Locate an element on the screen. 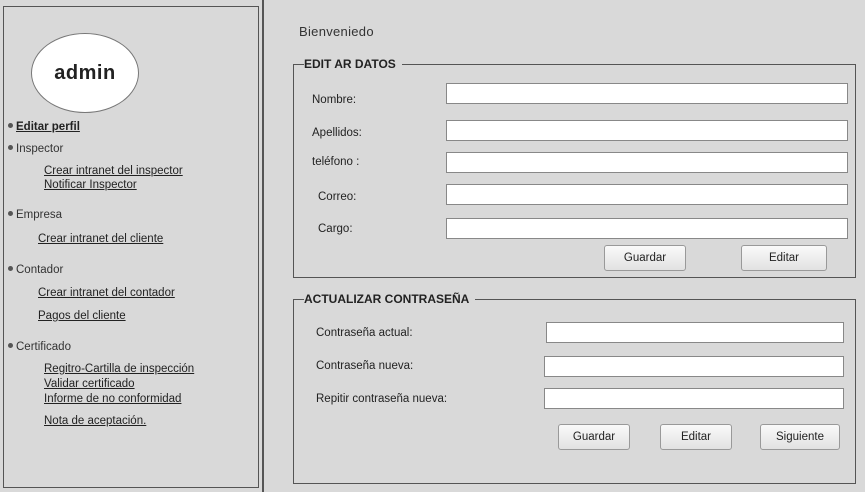 This screenshot has width=865, height=492. sidebar-section-certificado: Certificado is located at coordinates (39, 347).